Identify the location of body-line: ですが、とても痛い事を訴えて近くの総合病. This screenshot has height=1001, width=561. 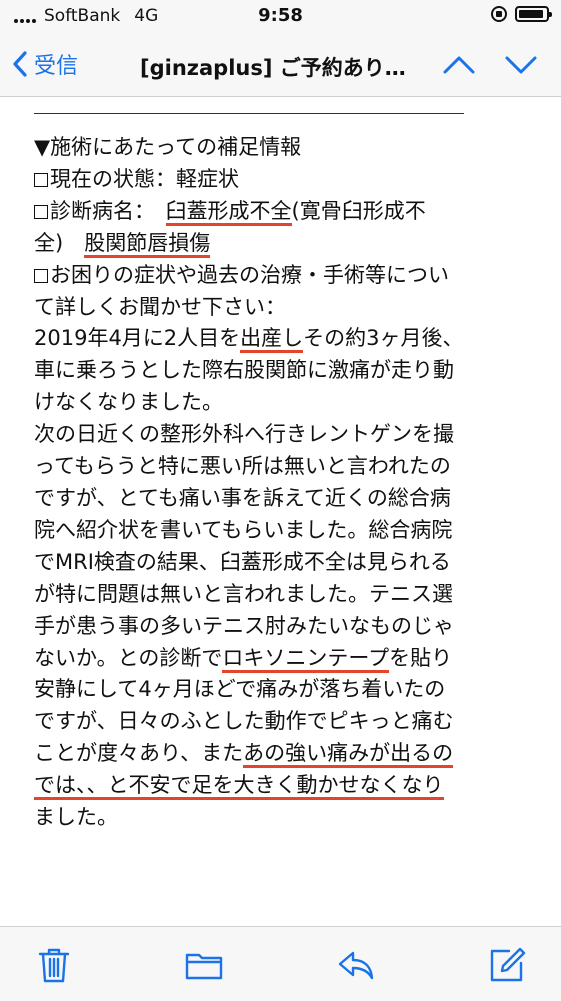
(242, 497).